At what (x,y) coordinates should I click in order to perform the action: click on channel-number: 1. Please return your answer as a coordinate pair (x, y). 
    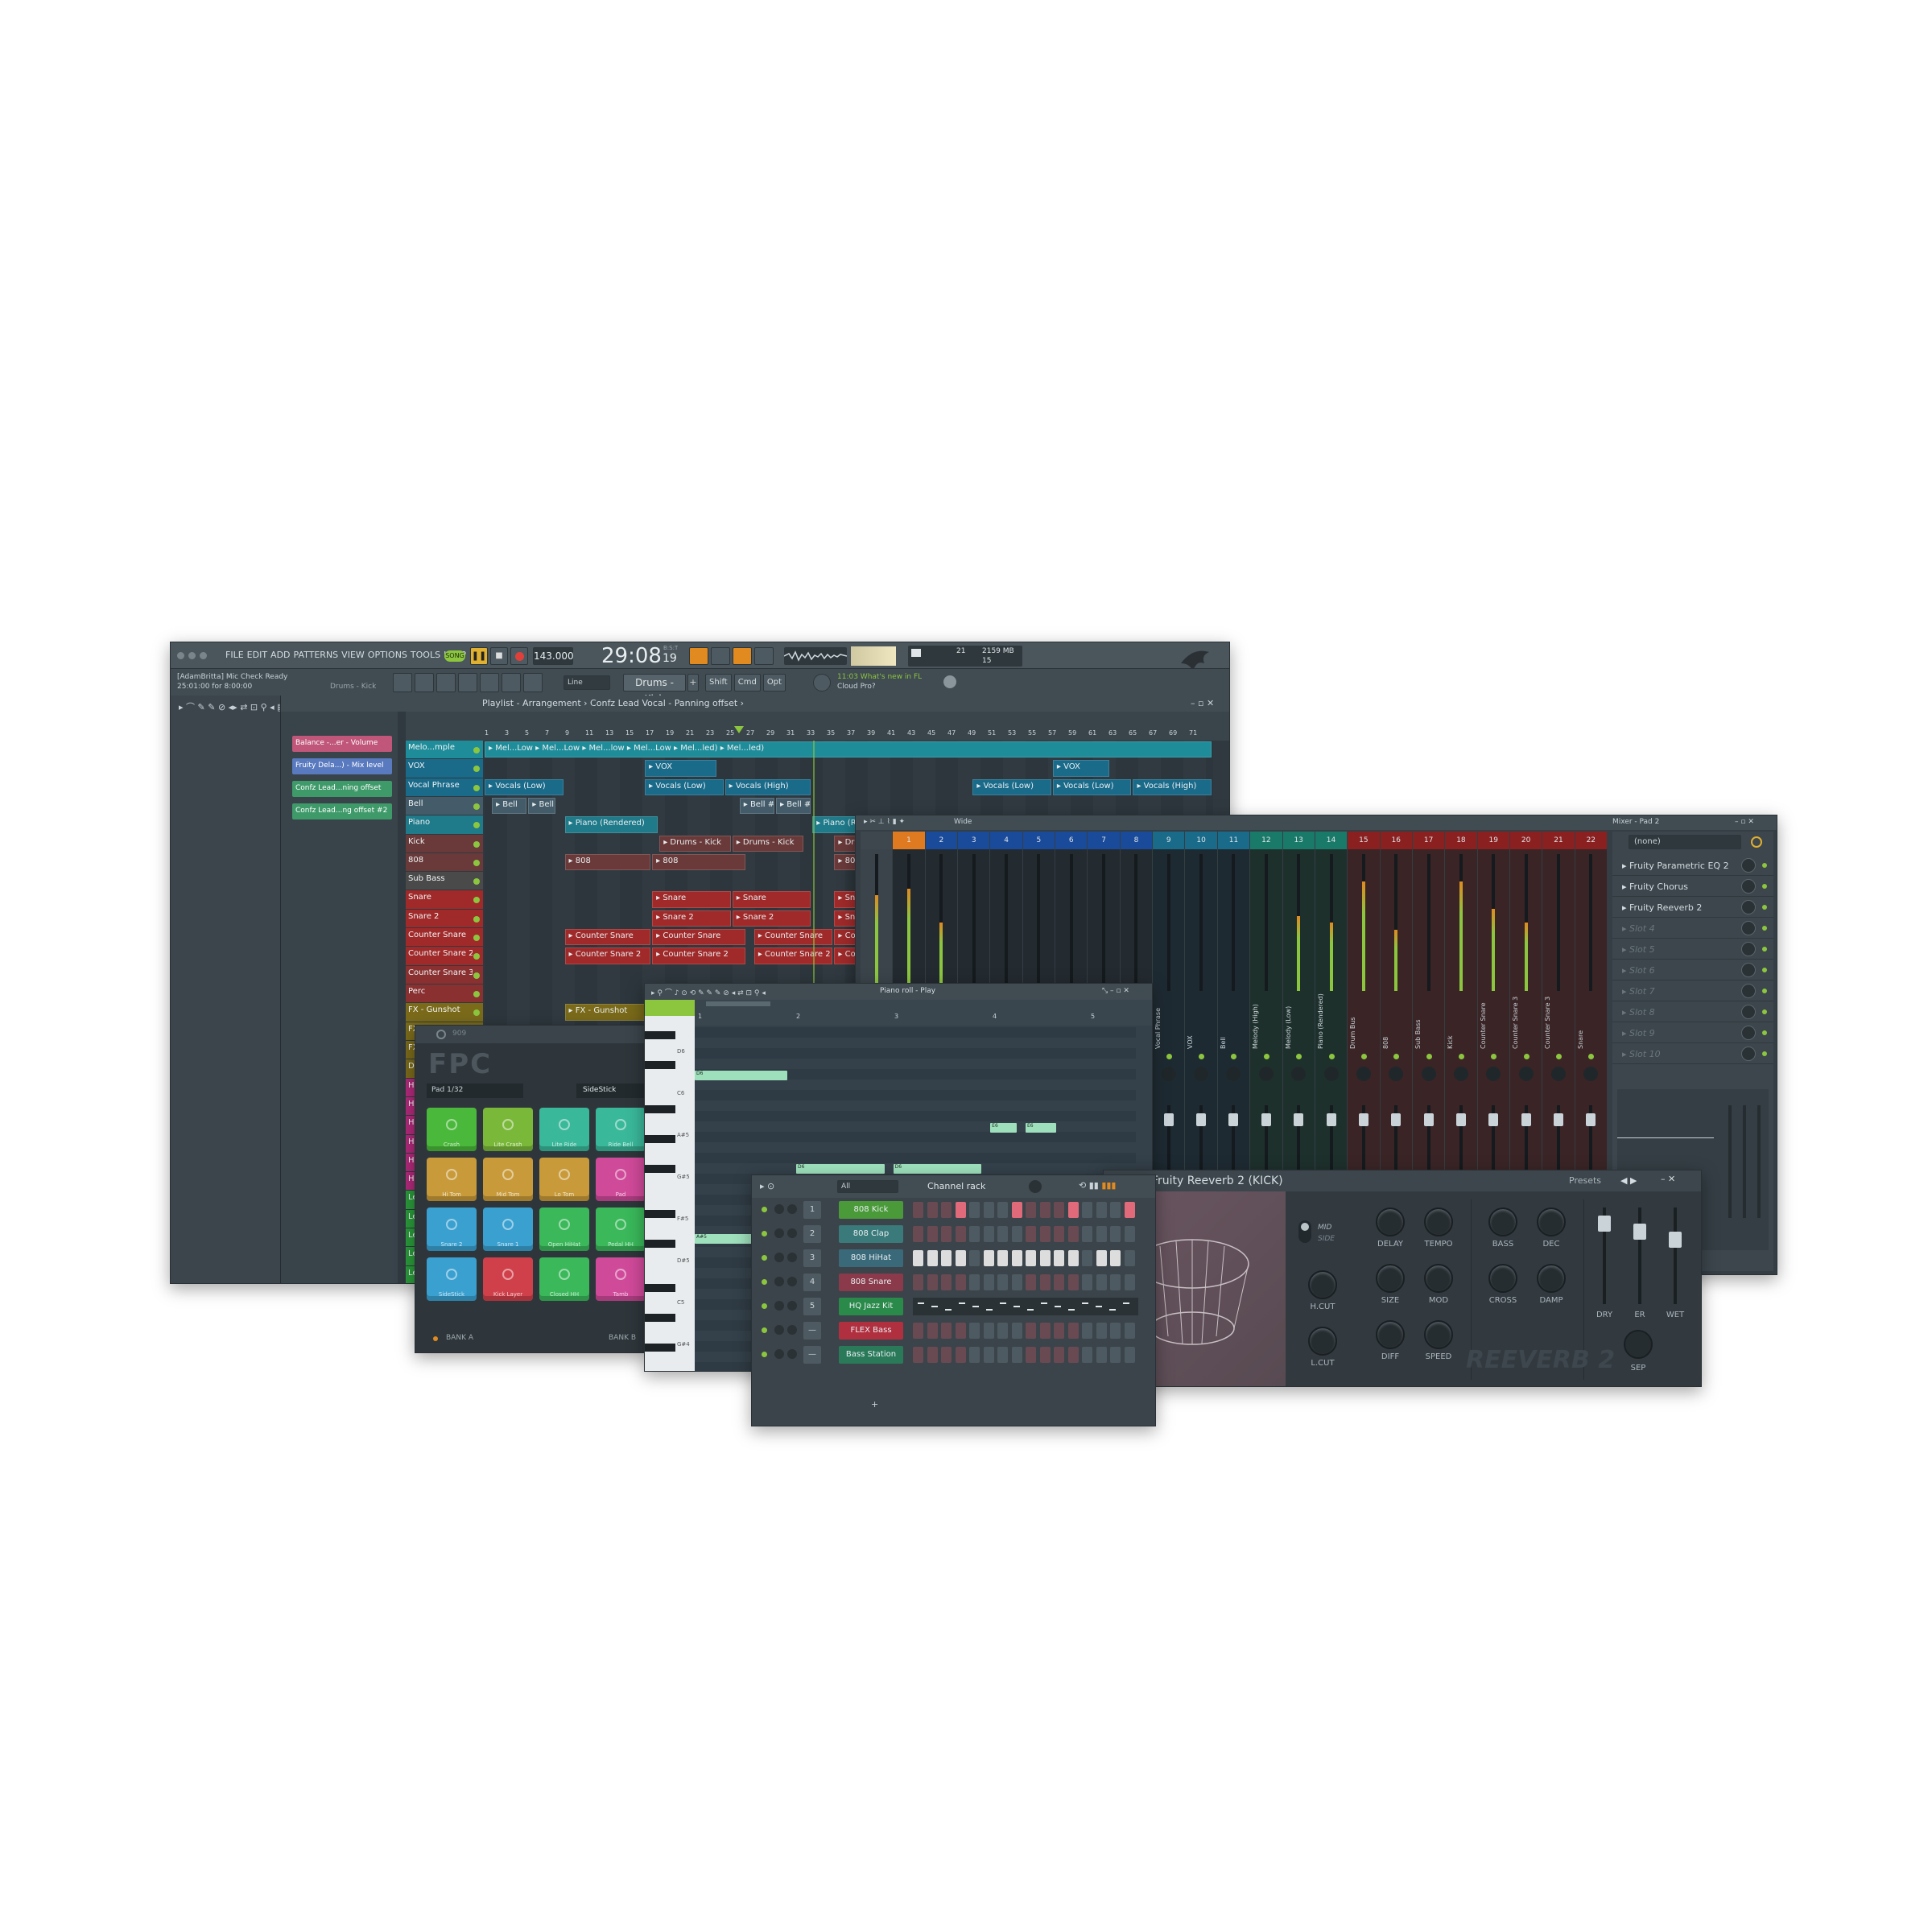
    Looking at the image, I should click on (812, 1210).